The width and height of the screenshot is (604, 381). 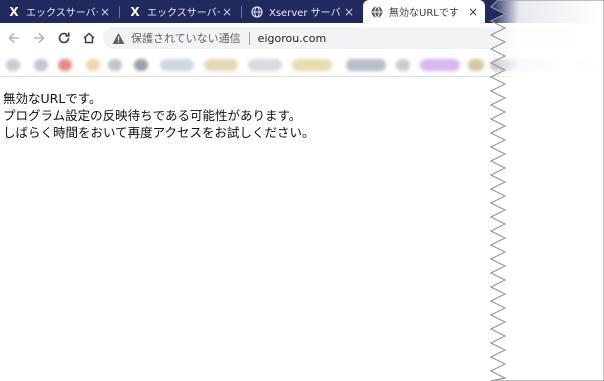 I want to click on forward-arrow-icon, so click(x=39, y=38).